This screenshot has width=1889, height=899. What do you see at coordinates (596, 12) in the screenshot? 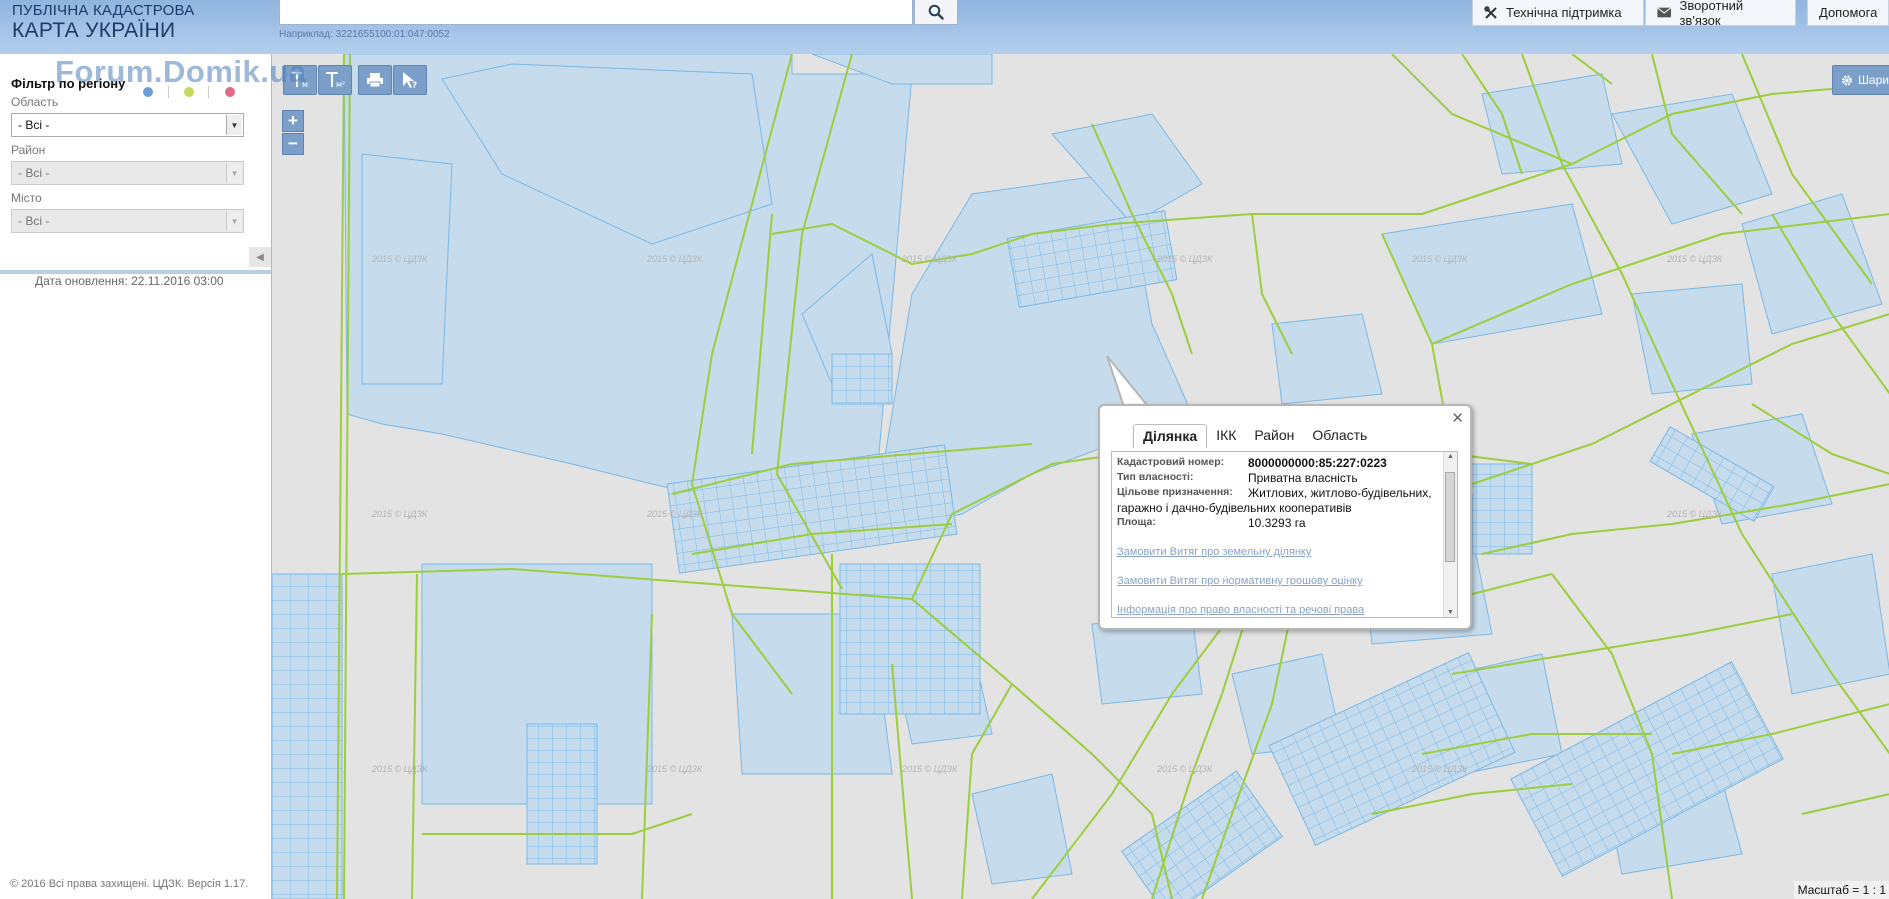
I see `cadastral-search-input` at bounding box center [596, 12].